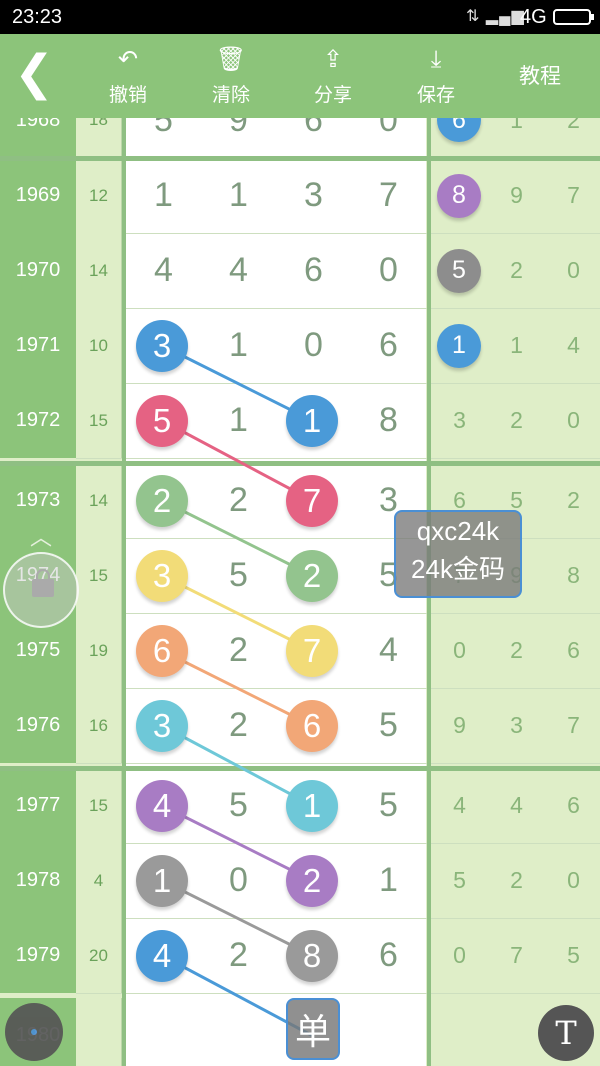  I want to click on lock-icon, so click(43, 583).